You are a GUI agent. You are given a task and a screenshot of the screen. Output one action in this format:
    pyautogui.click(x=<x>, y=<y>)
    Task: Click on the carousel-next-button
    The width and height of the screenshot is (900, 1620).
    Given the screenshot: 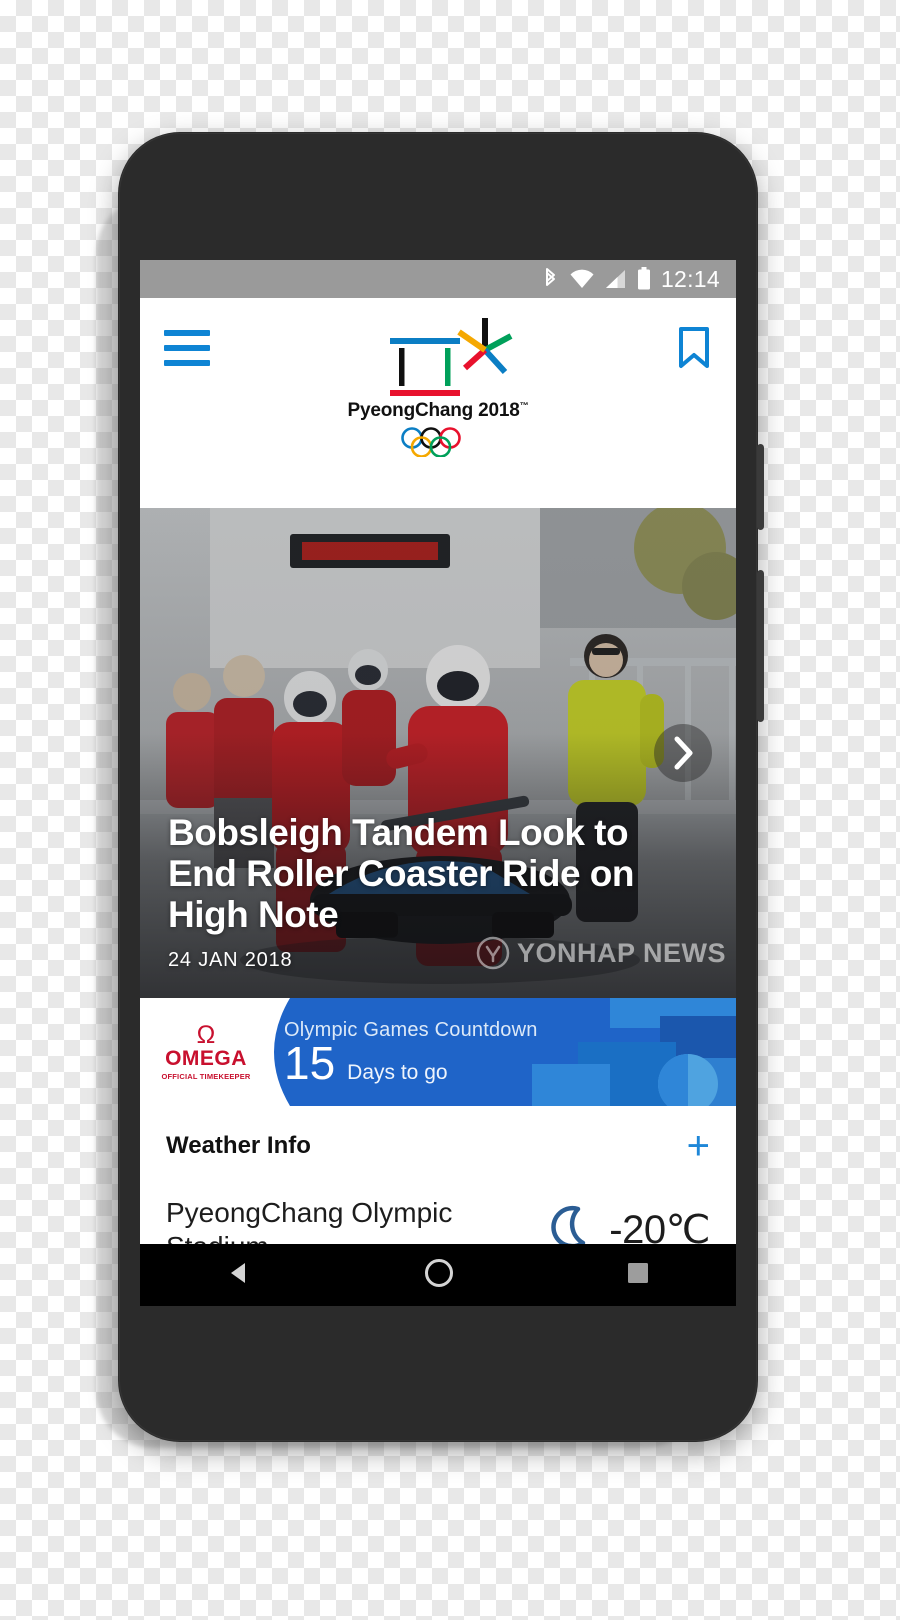 What is the action you would take?
    pyautogui.click(x=683, y=753)
    